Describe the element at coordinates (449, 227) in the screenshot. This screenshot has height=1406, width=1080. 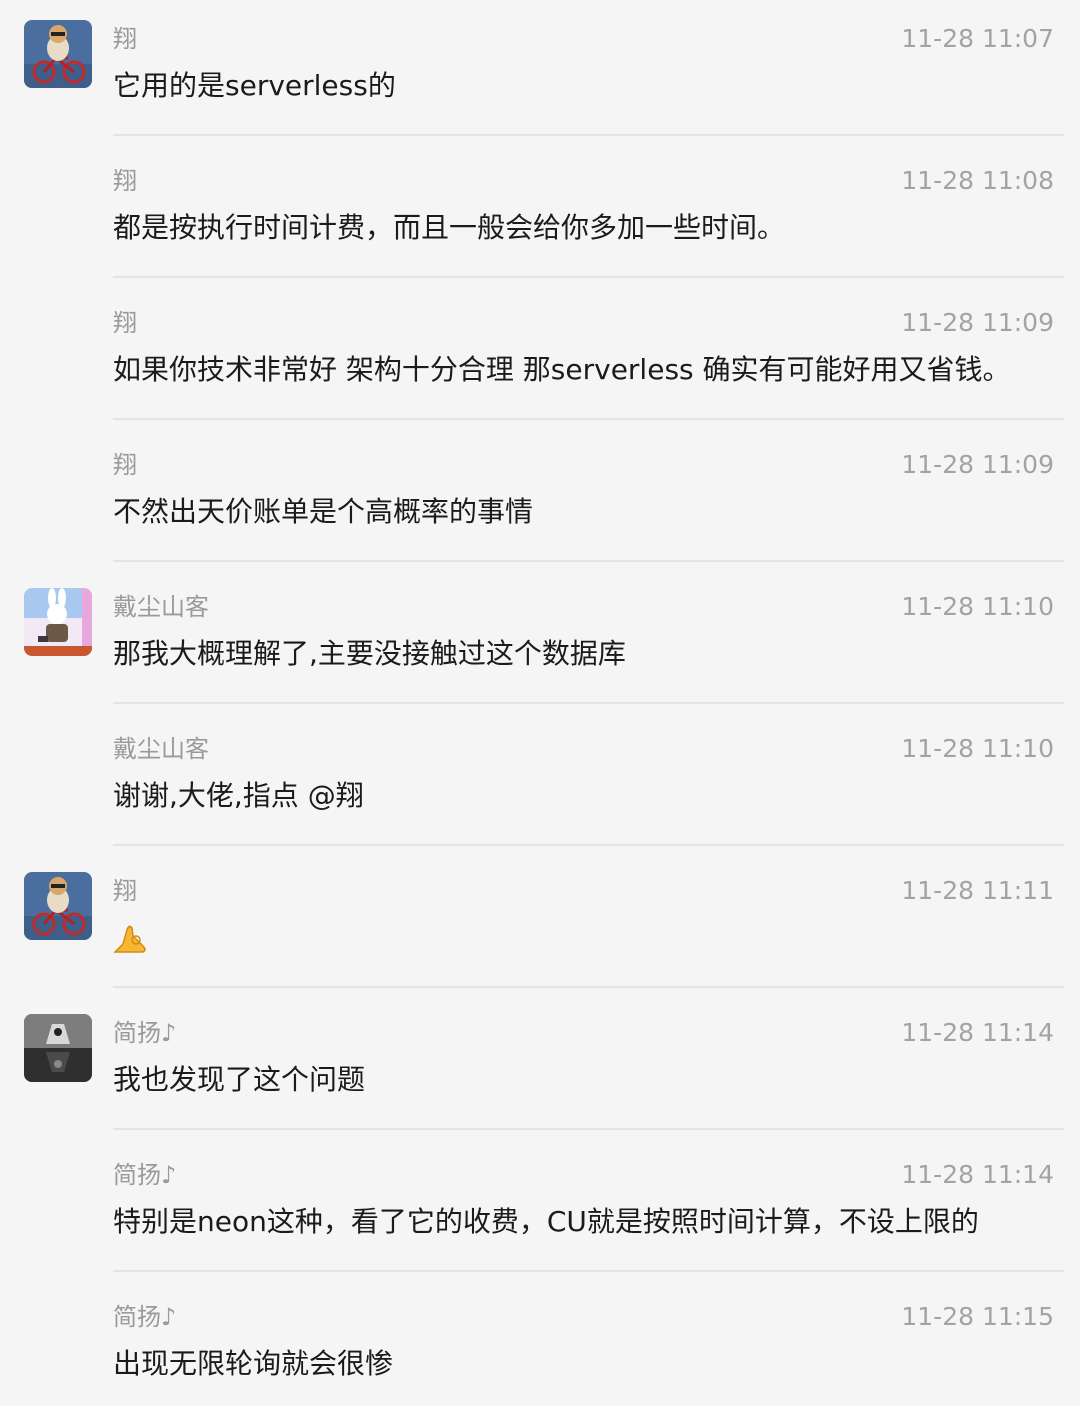
I see `message-text: 都是按执行时间计费，而且一般会给你多加一些时间。` at that location.